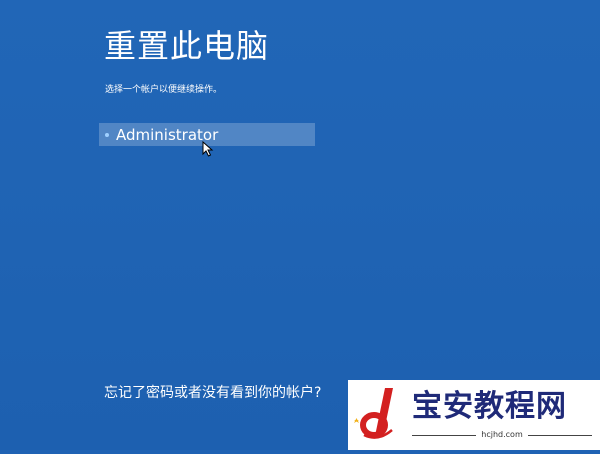 Image resolution: width=600 pixels, height=454 pixels. I want to click on watermark-domain: hcjhd.com, so click(502, 434).